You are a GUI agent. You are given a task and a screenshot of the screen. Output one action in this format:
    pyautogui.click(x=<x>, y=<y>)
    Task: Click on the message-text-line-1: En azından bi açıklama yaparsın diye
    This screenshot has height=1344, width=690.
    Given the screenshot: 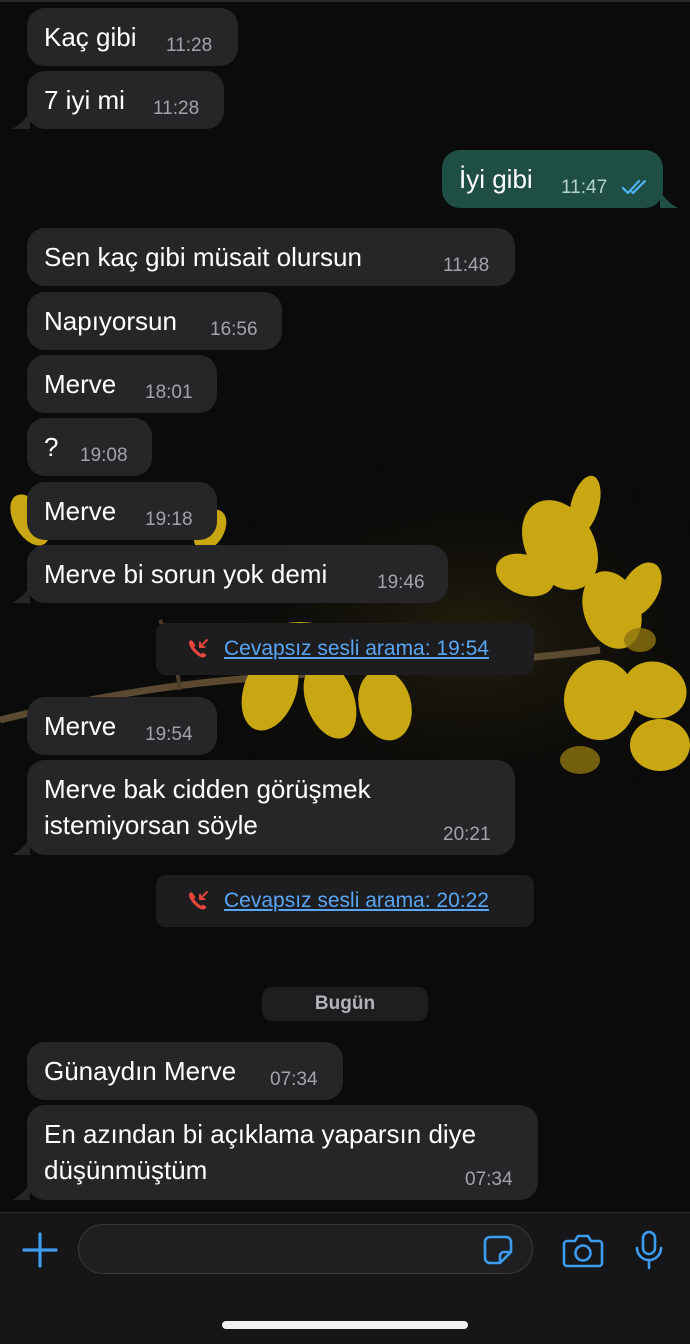 What is the action you would take?
    pyautogui.click(x=260, y=1134)
    